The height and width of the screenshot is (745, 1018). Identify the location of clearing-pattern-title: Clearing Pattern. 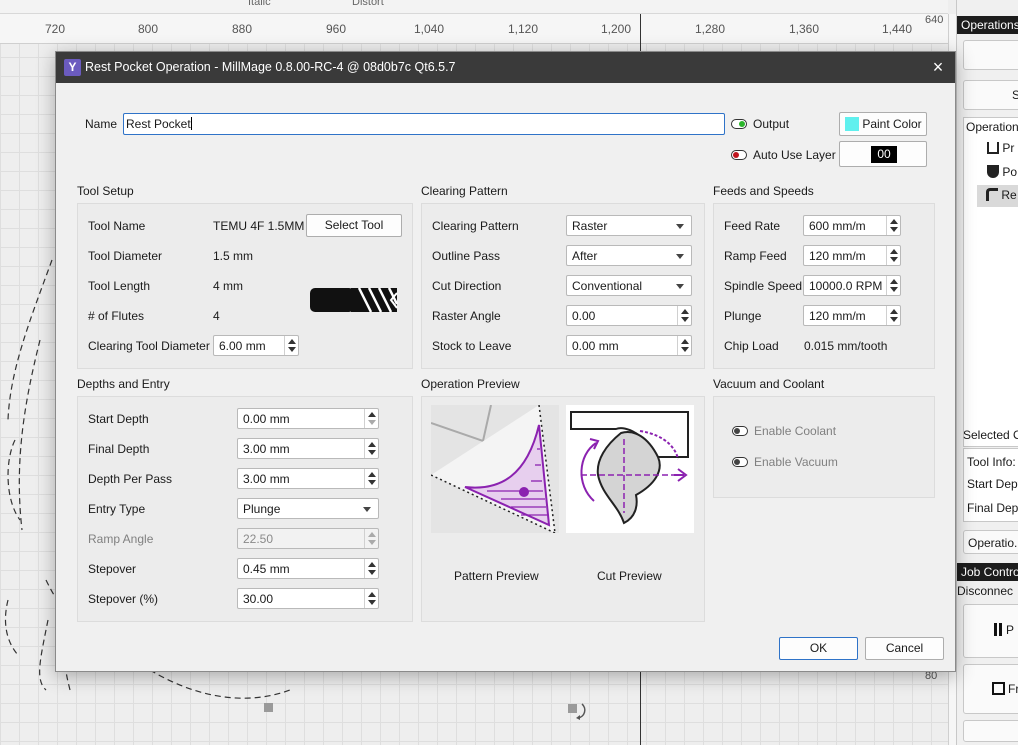
(464, 191).